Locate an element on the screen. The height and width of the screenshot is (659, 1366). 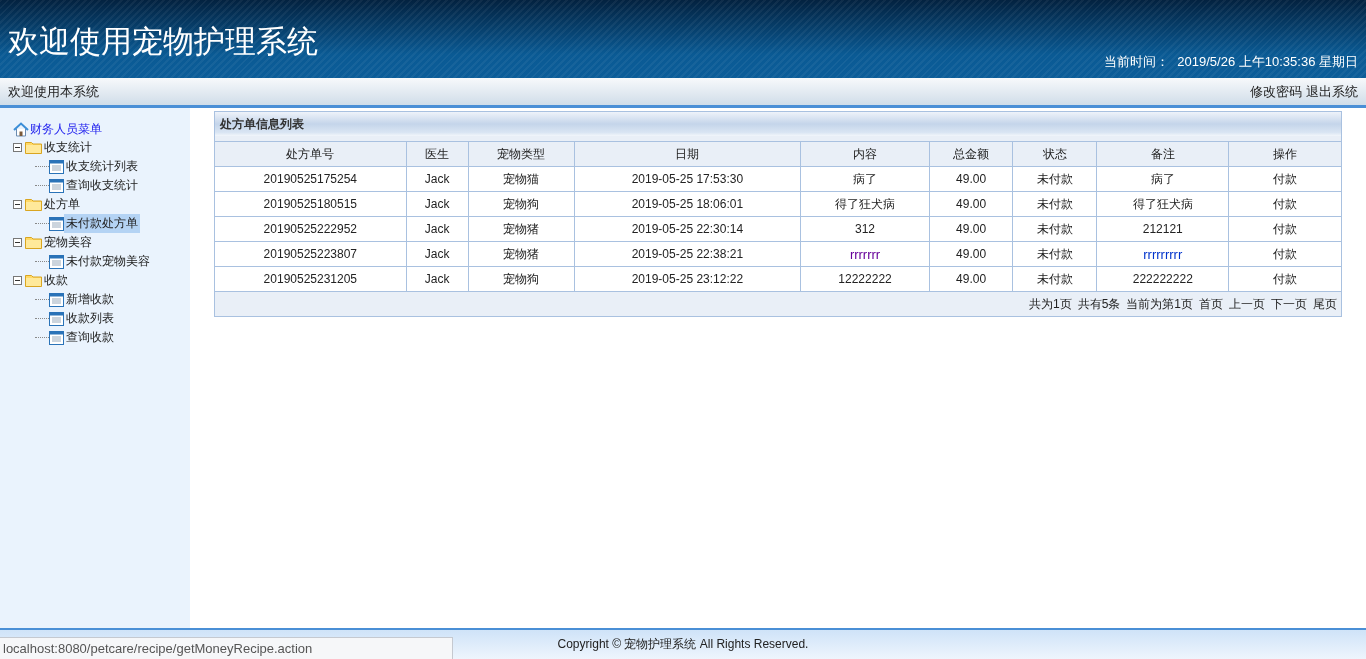
menu-item: 未付款宠物美容 is located at coordinates (108, 261).